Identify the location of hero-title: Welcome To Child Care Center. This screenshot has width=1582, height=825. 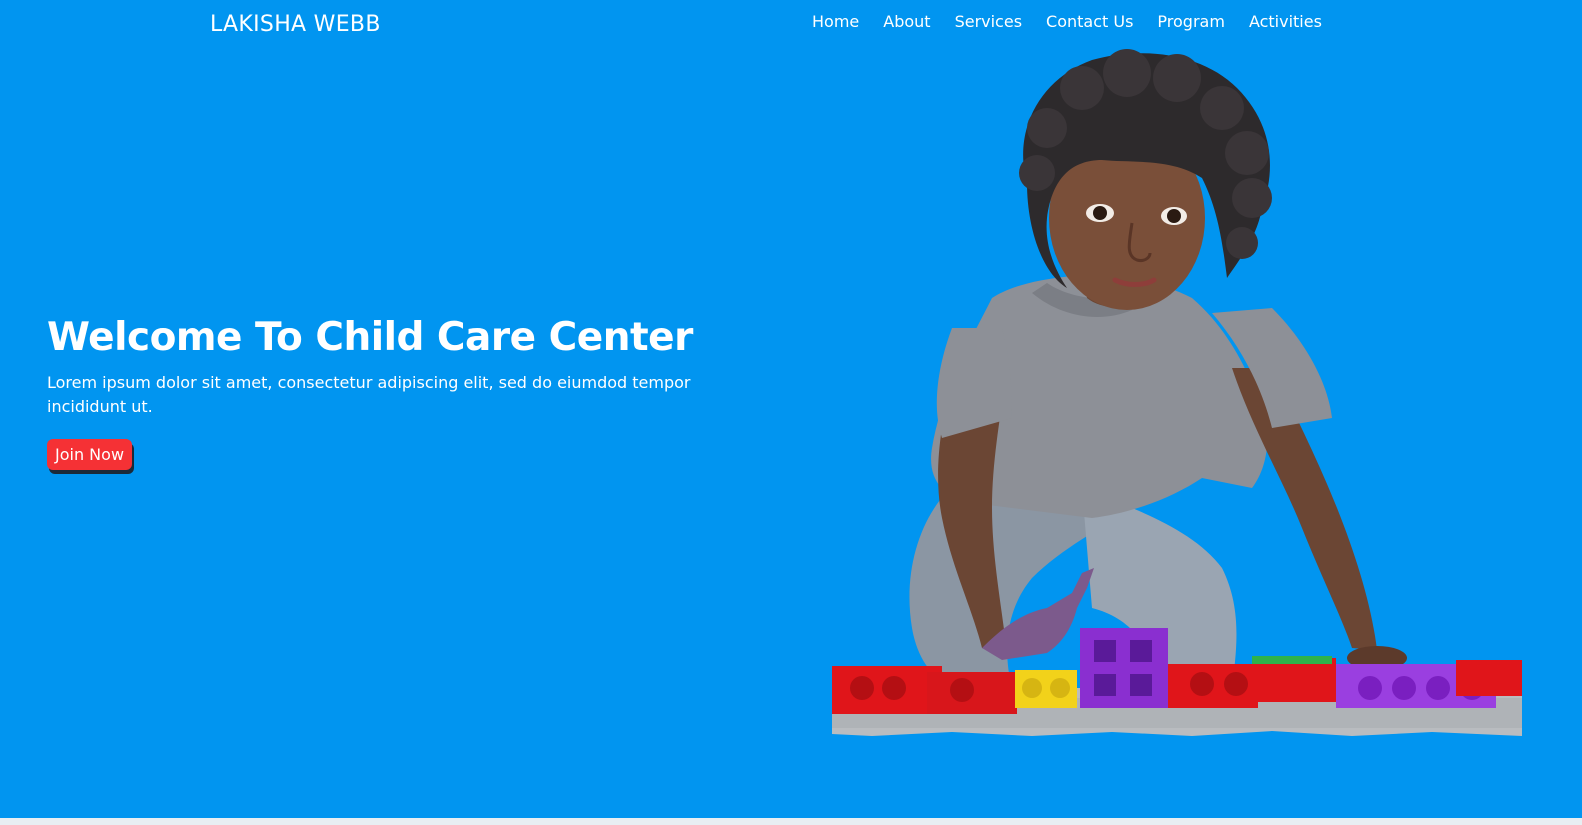
(370, 337).